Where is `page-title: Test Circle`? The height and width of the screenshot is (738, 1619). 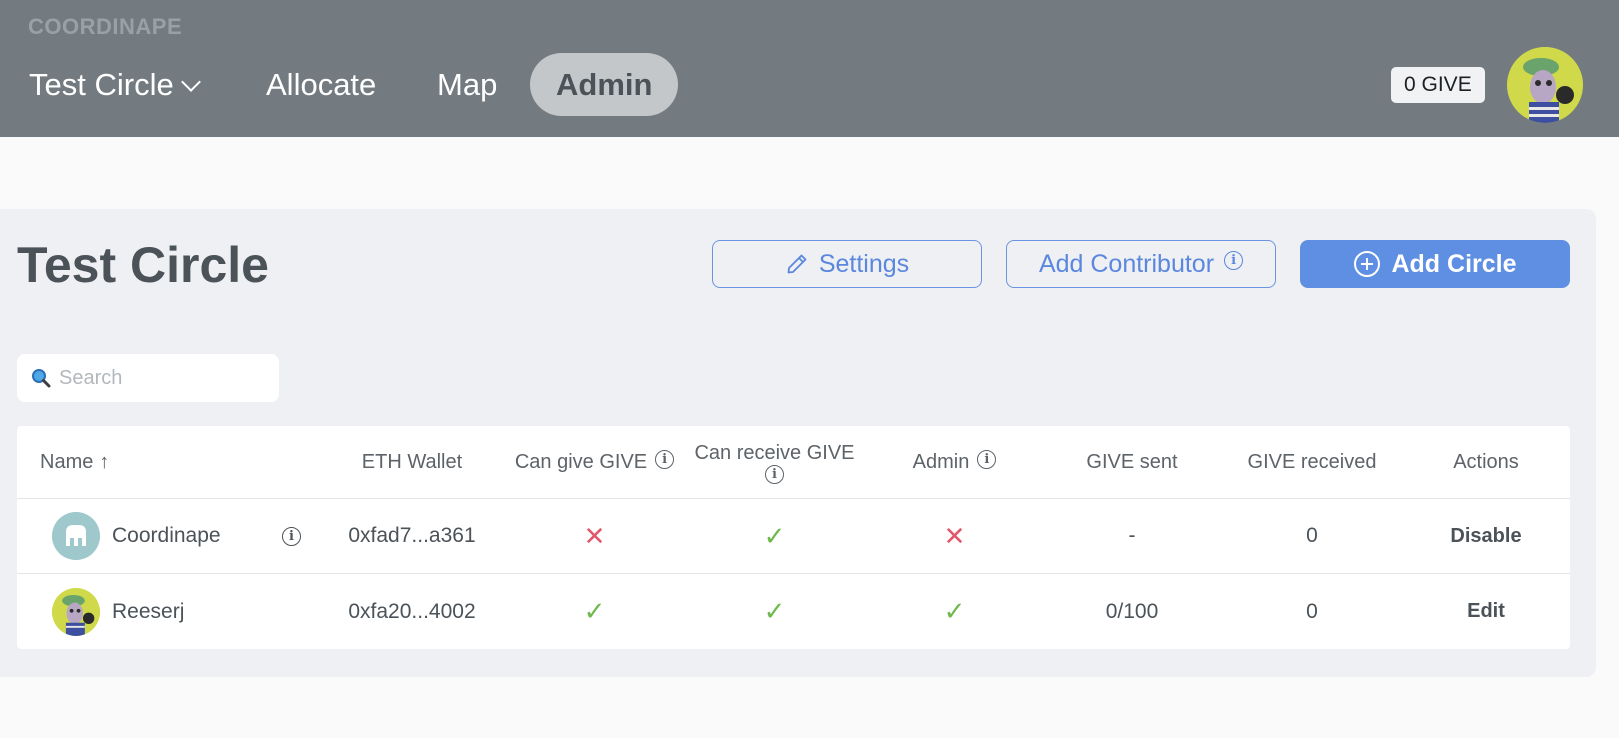 page-title: Test Circle is located at coordinates (143, 265).